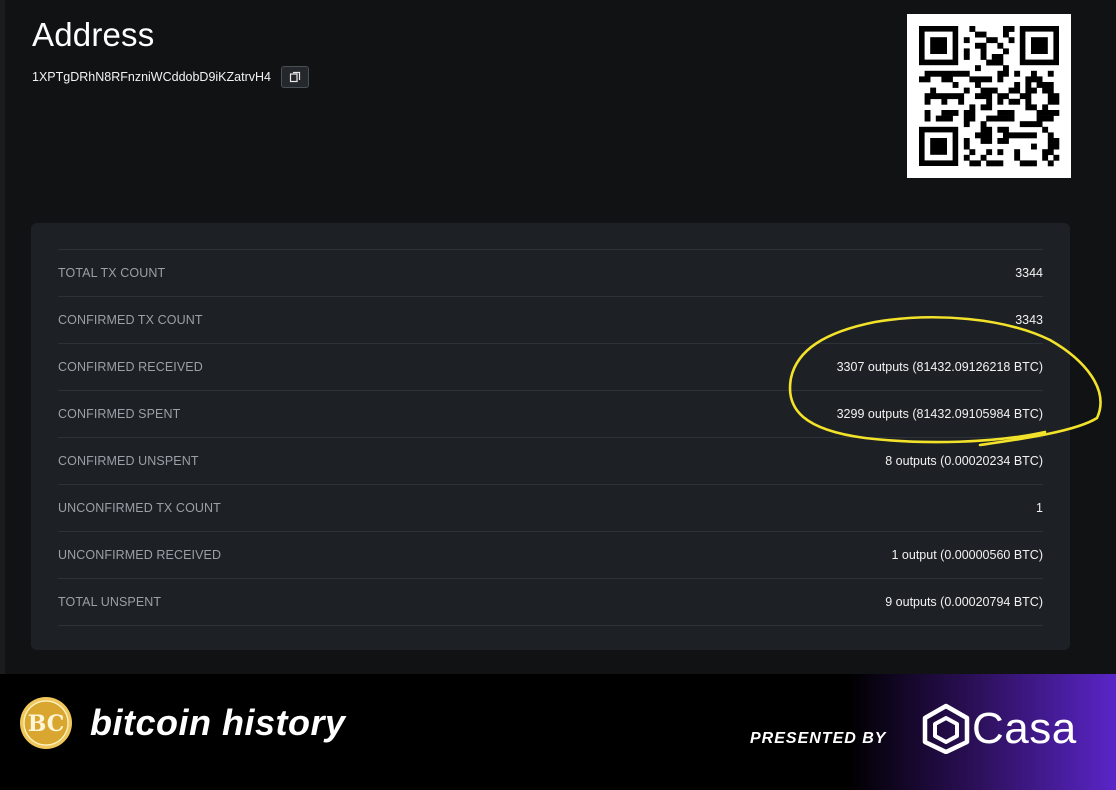 The height and width of the screenshot is (790, 1116). What do you see at coordinates (140, 555) in the screenshot?
I see `row-label: UNCONFIRMED RECEIVED` at bounding box center [140, 555].